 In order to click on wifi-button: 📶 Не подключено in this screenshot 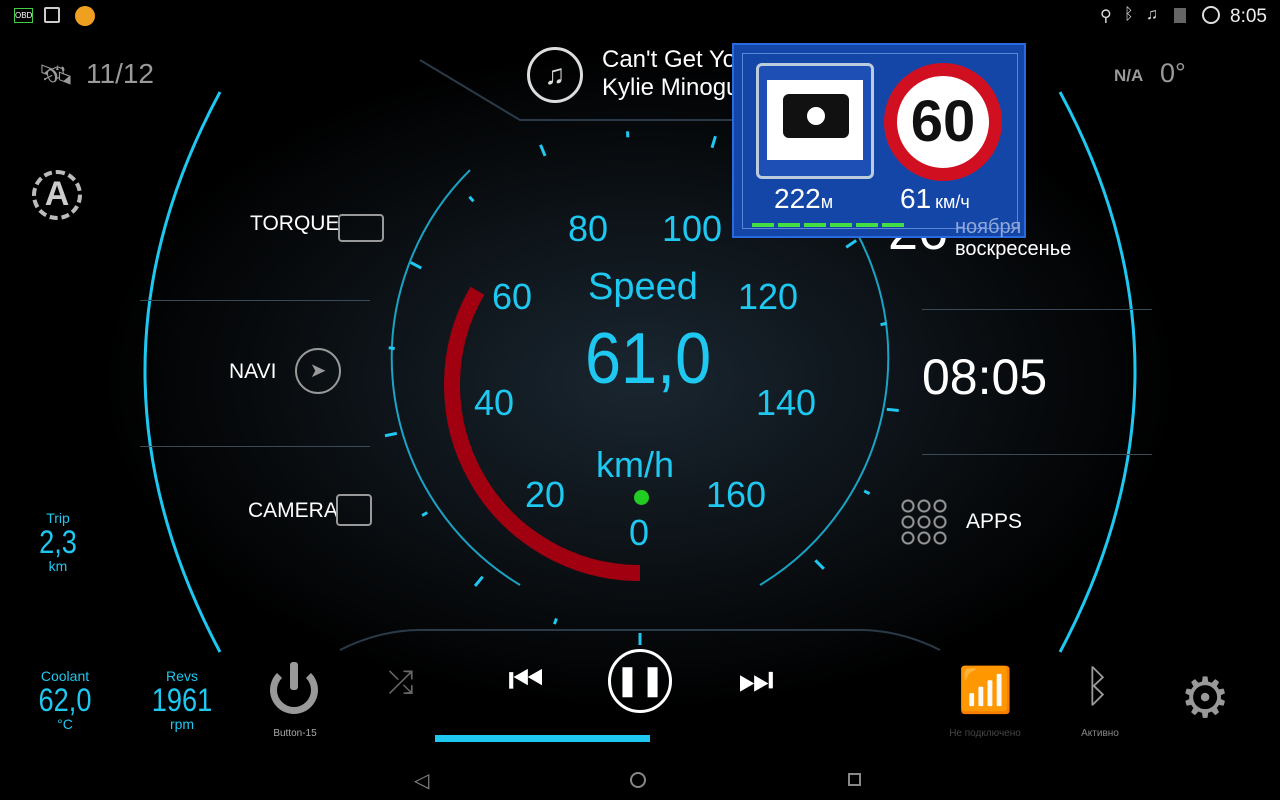, I will do `click(985, 702)`.